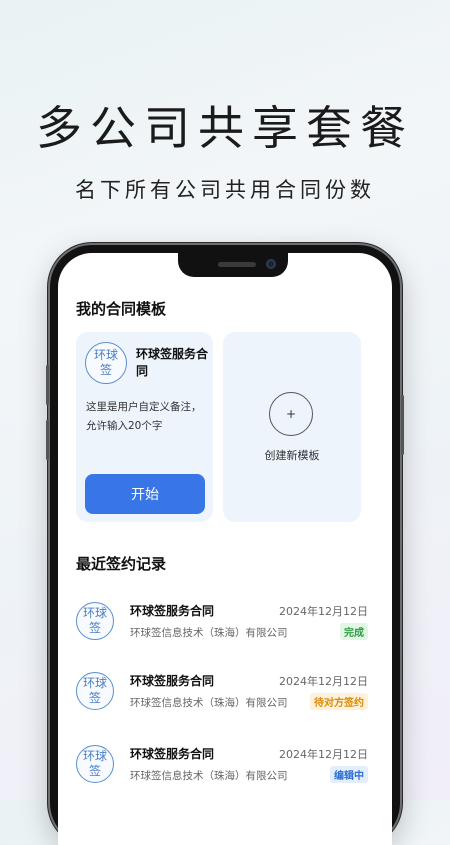 The width and height of the screenshot is (450, 845). Describe the element at coordinates (121, 309) in the screenshot. I see `templates-section-title: 我的合同模板` at that location.